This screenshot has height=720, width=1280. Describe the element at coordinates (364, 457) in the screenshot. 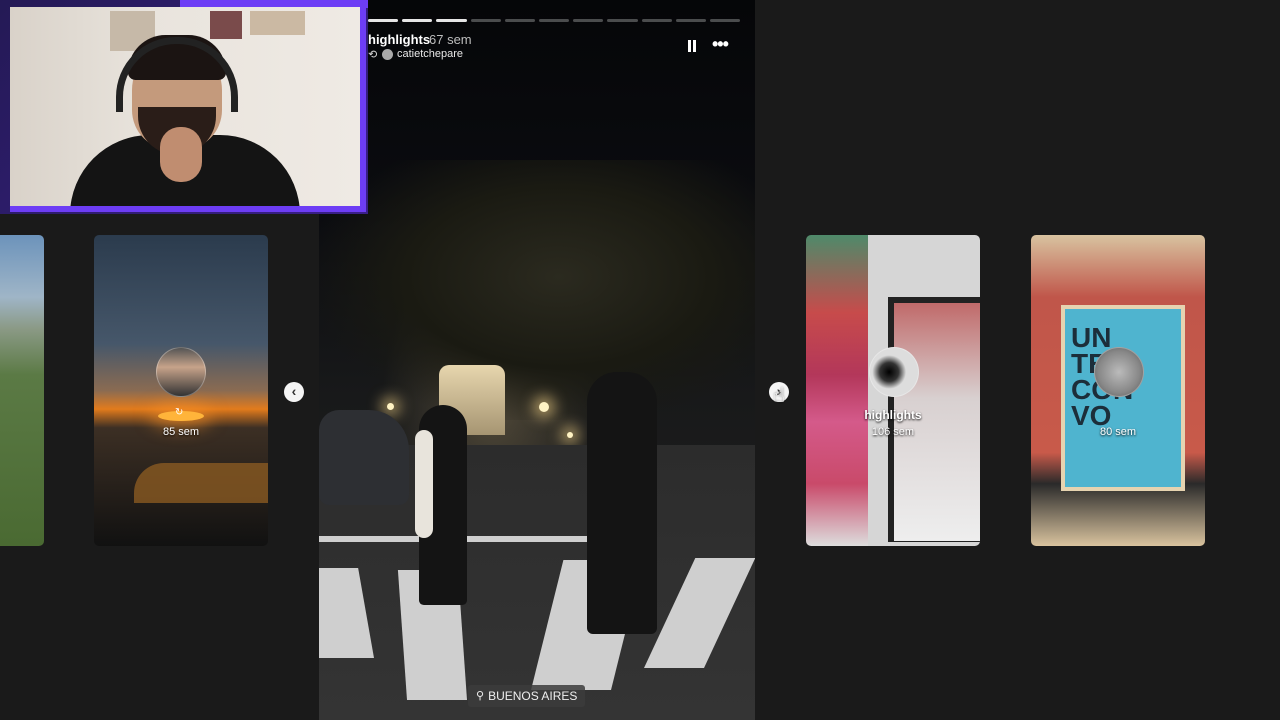

I see `parked-car` at that location.